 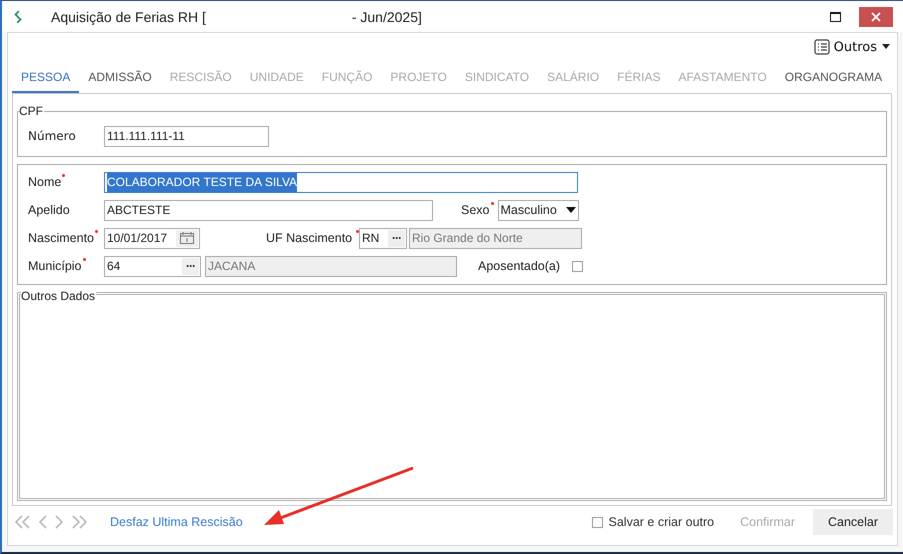 I want to click on field-label: Sexo, so click(x=477, y=210).